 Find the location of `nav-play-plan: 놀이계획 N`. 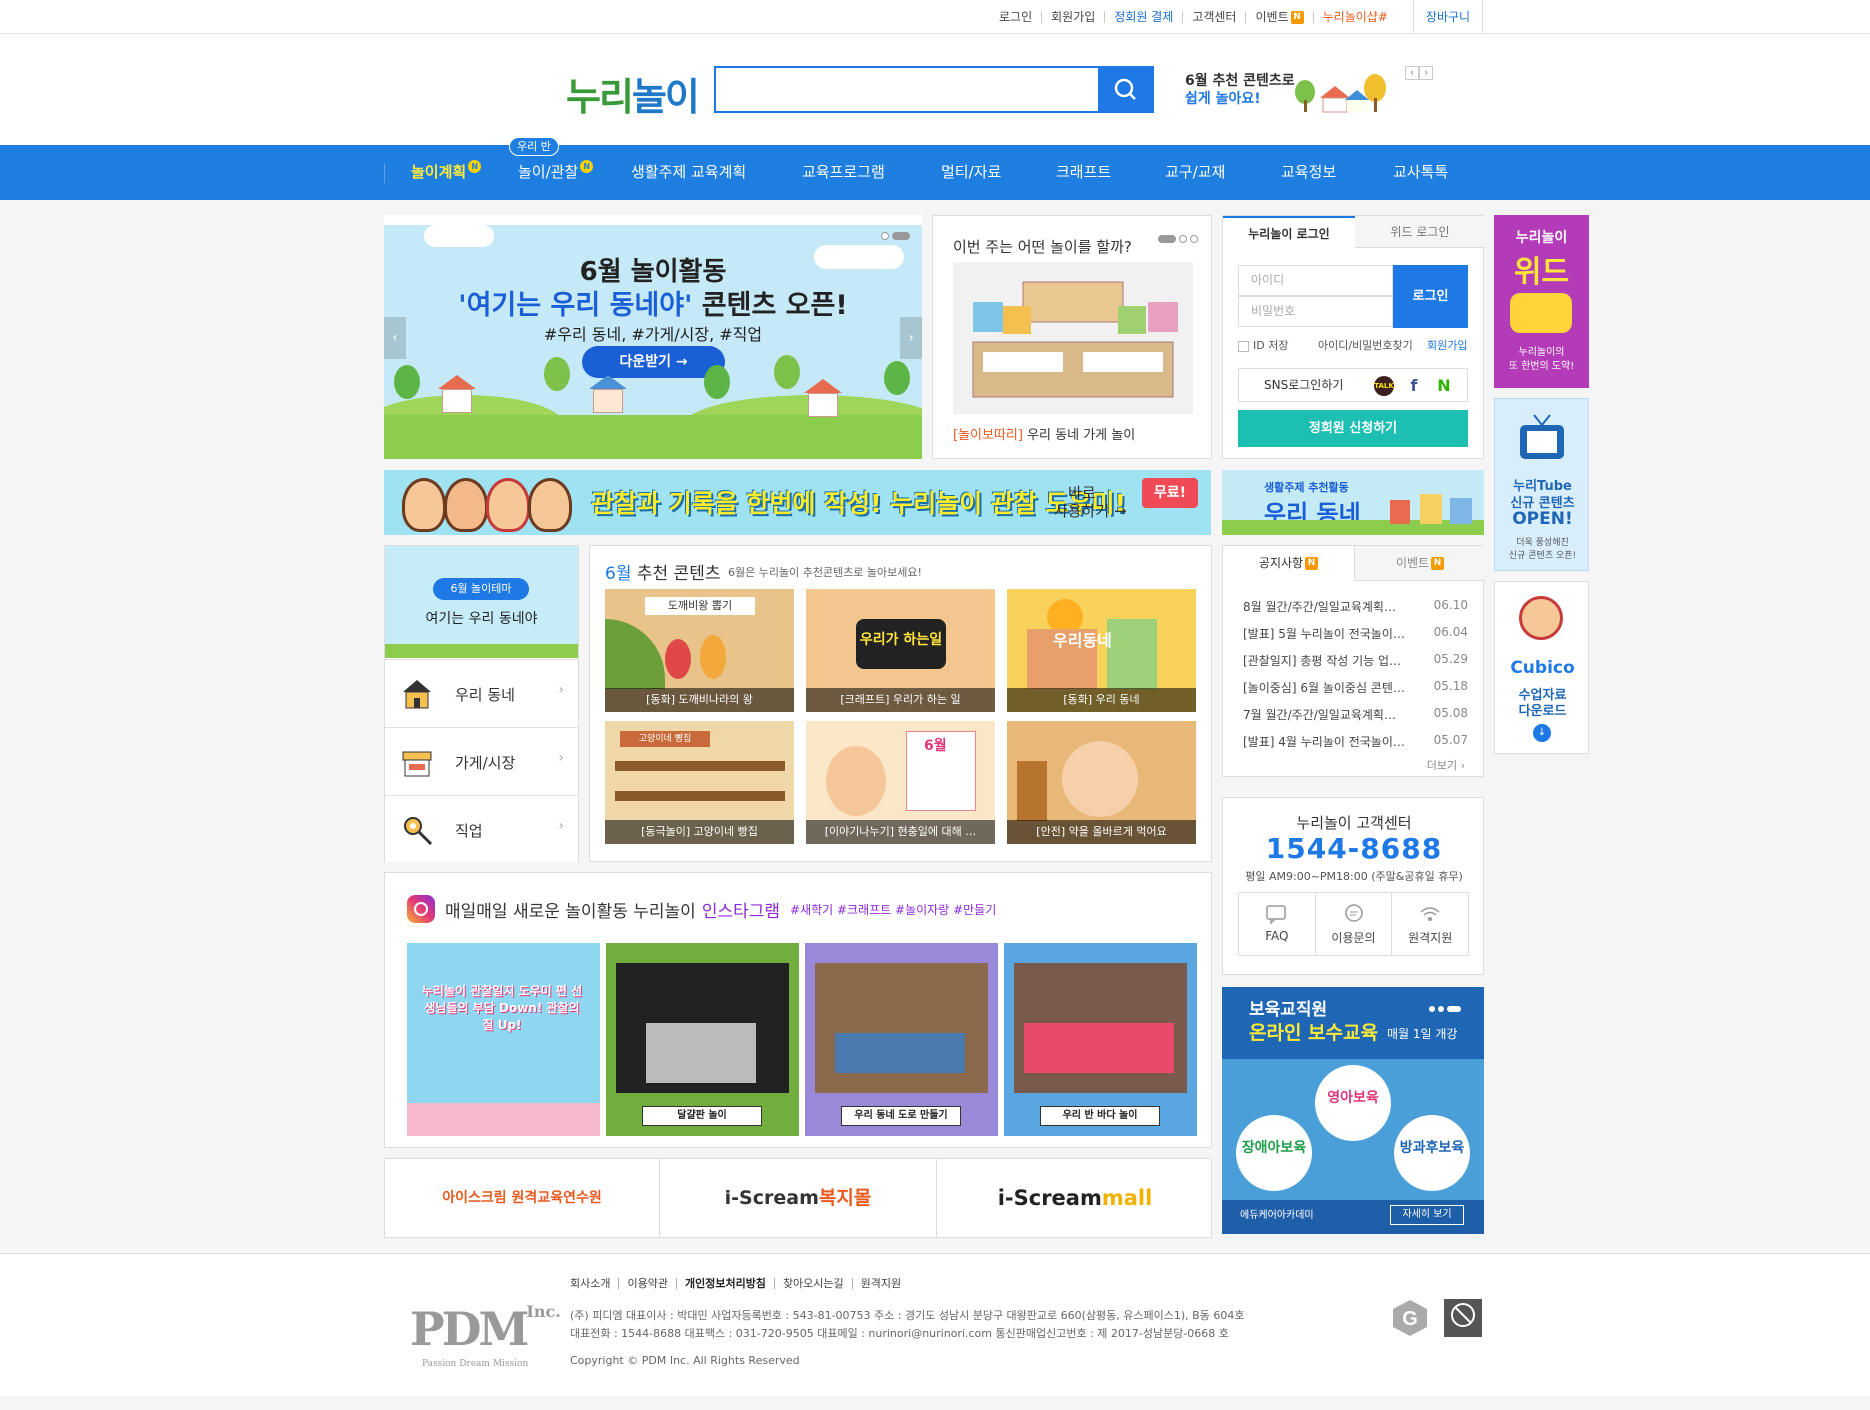

nav-play-plan: 놀이계획 N is located at coordinates (446, 172).